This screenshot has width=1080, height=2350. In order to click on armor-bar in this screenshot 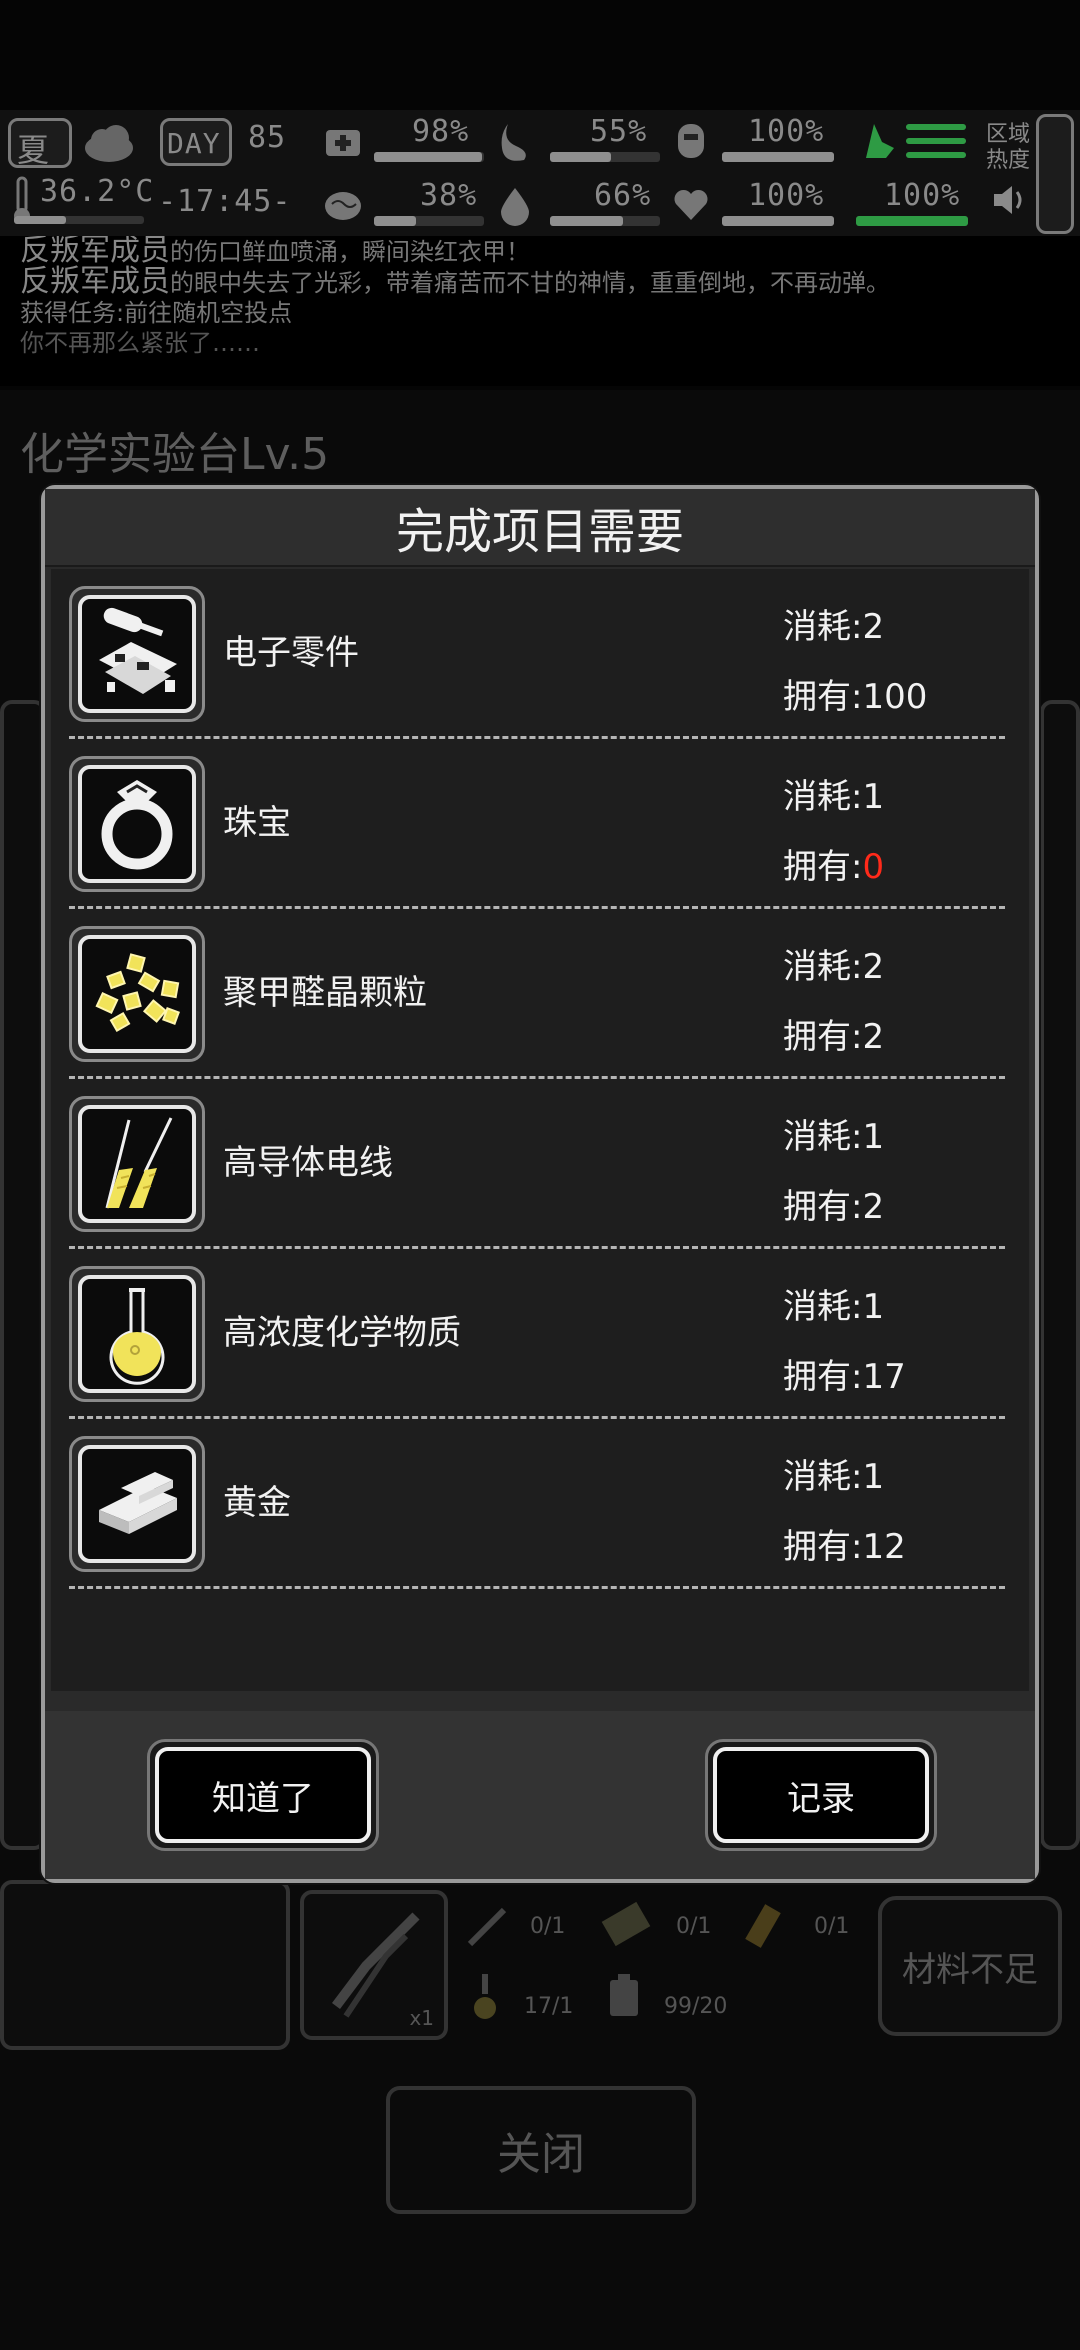, I will do `click(778, 157)`.